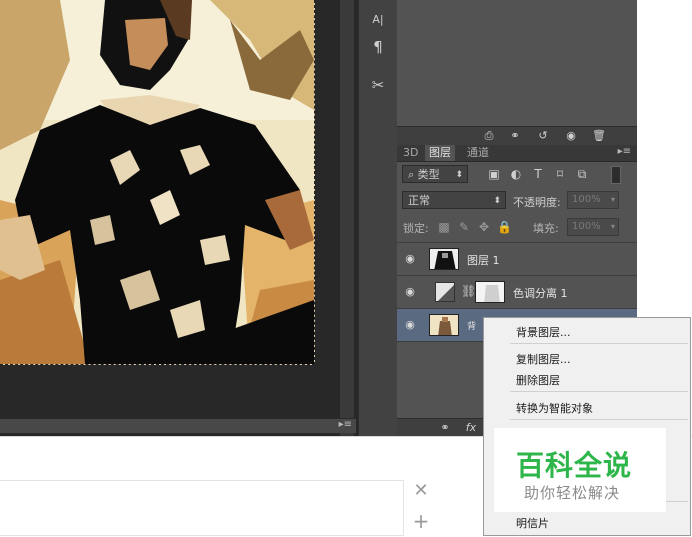 The image size is (692, 537). I want to click on lock-all-icon: 🔒, so click(504, 227).